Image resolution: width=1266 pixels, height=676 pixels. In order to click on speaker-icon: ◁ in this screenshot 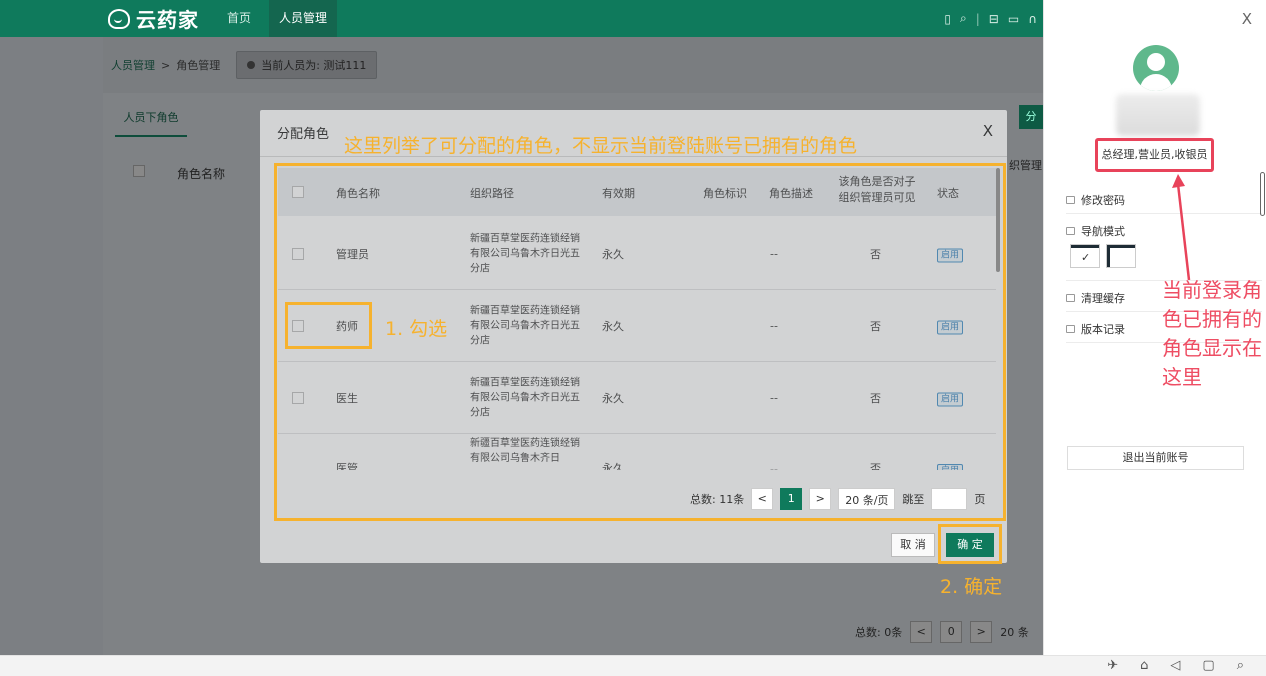, I will do `click(1175, 665)`.